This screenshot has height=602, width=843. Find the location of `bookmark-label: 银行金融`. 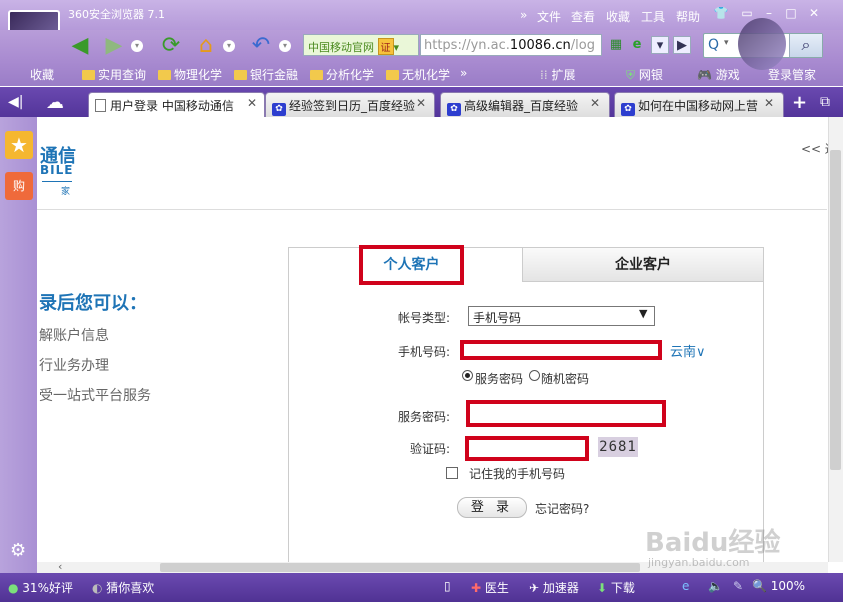

bookmark-label: 银行金融 is located at coordinates (274, 75).